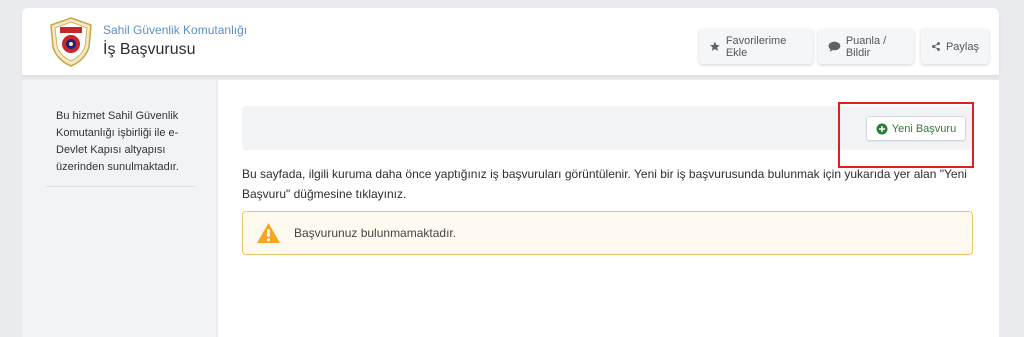 Image resolution: width=1024 pixels, height=337 pixels. I want to click on rate-label: Puanla / Bildir, so click(866, 46).